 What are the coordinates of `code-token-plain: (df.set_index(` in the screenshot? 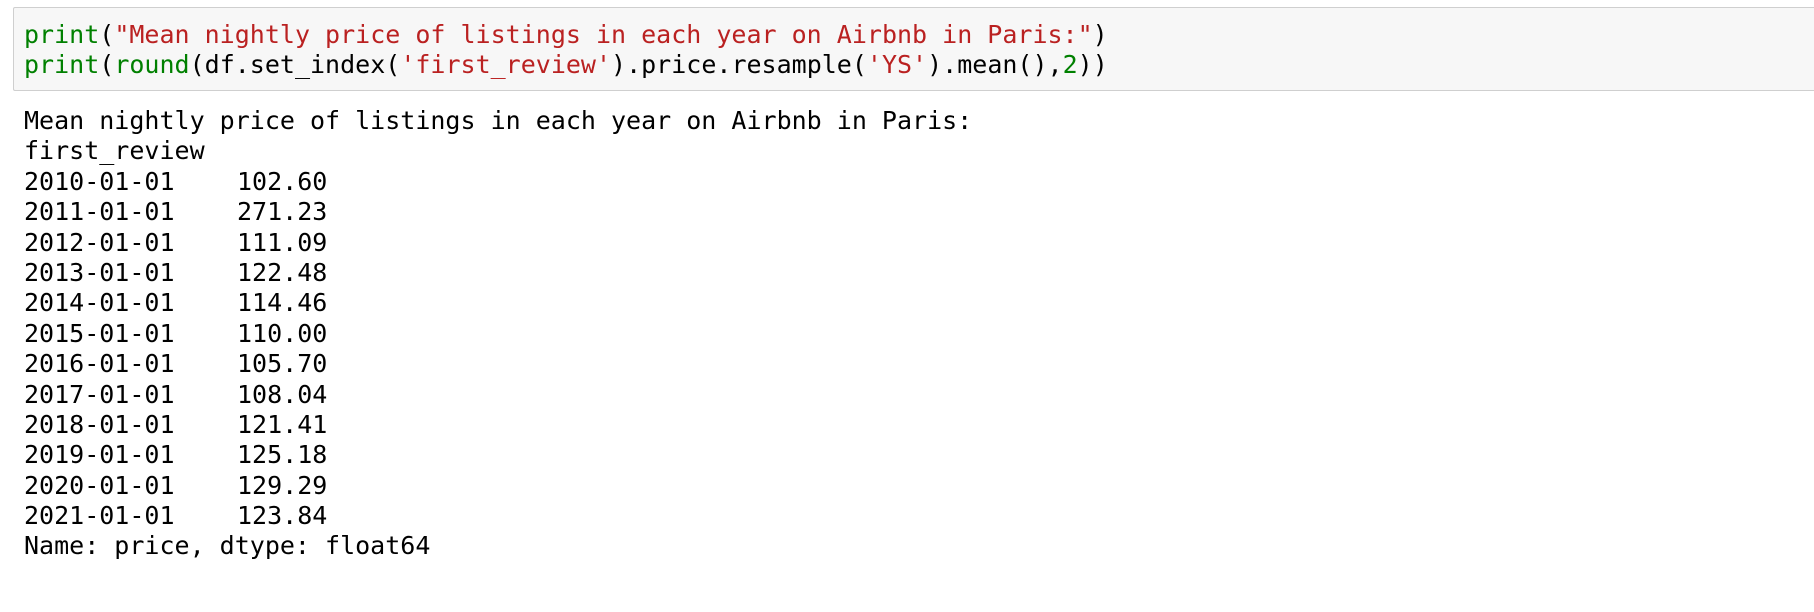 It's located at (295, 64).